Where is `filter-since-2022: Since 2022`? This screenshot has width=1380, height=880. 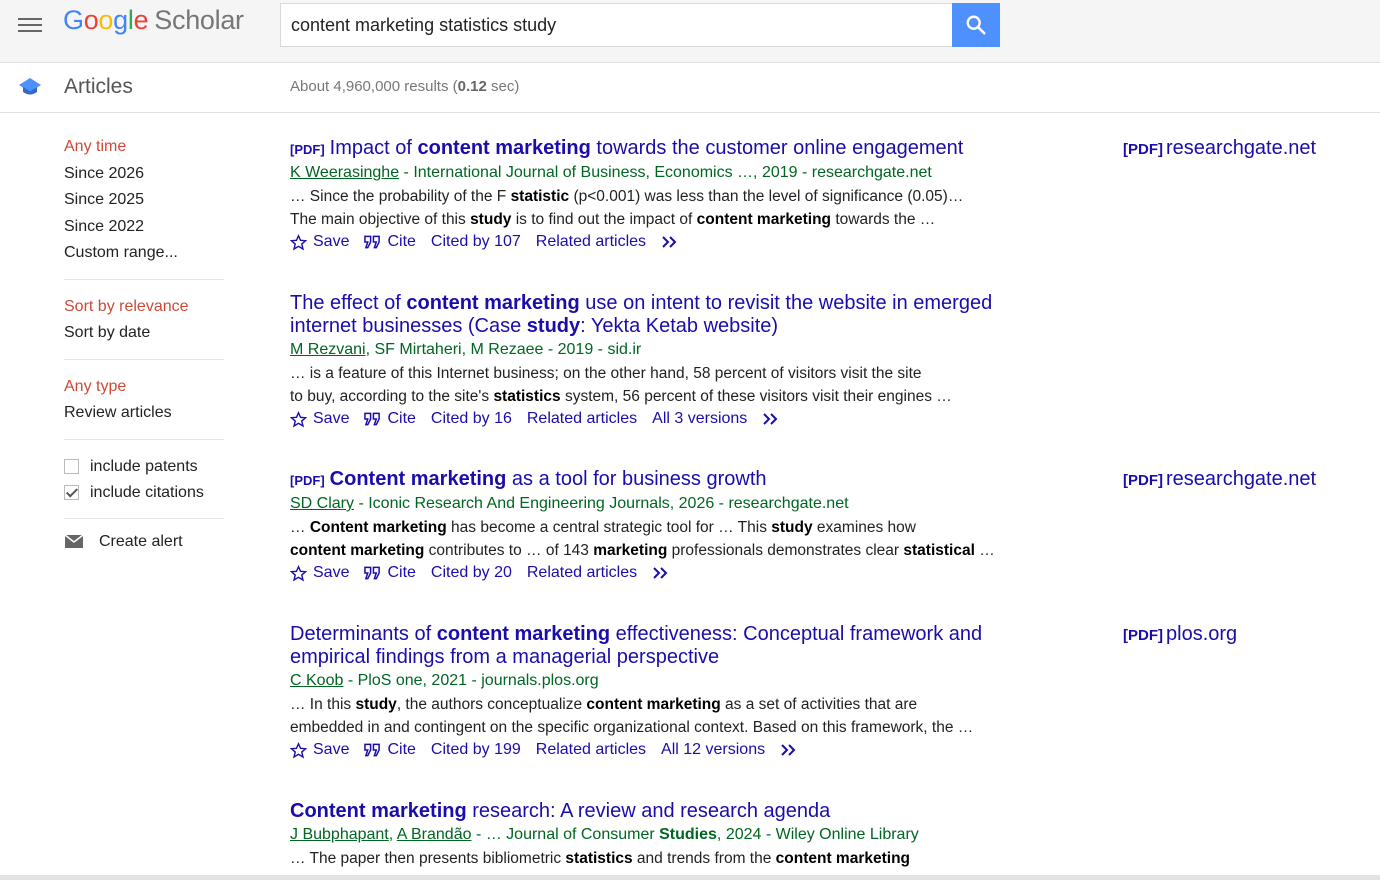 filter-since-2022: Since 2022 is located at coordinates (144, 227).